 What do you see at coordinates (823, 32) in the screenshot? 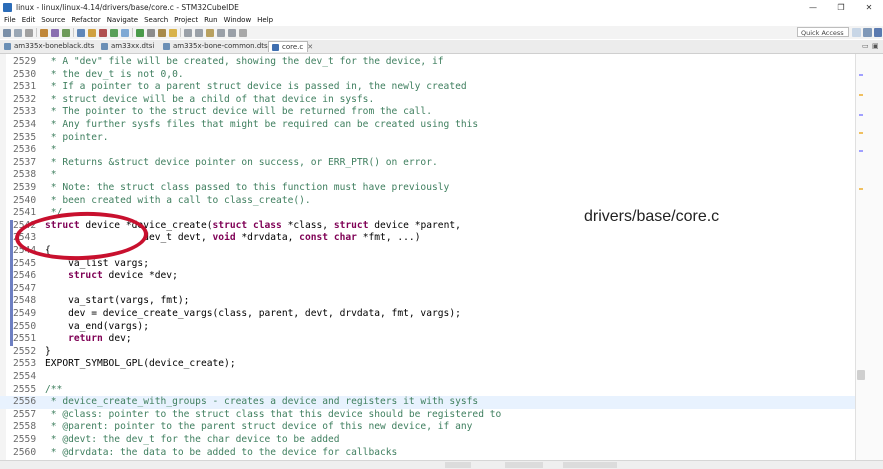
I see `quick-access-field: Quick Access` at bounding box center [823, 32].